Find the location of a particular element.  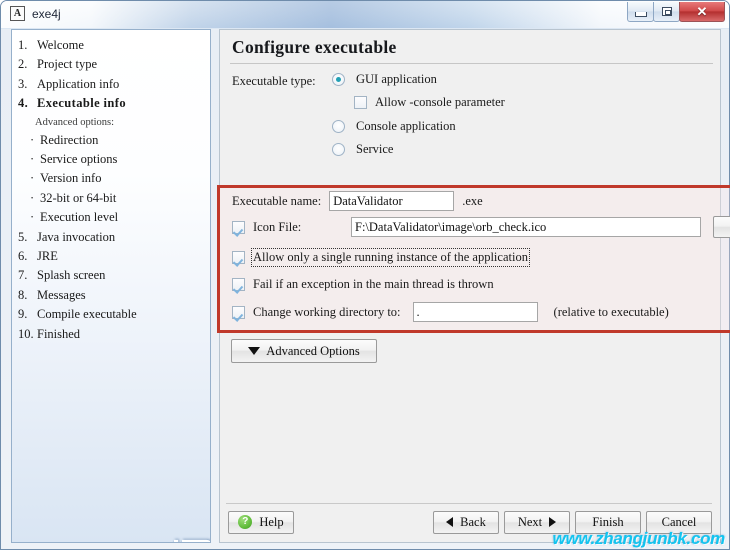

sidebar-item-service-options: · Service options is located at coordinates (114, 159).